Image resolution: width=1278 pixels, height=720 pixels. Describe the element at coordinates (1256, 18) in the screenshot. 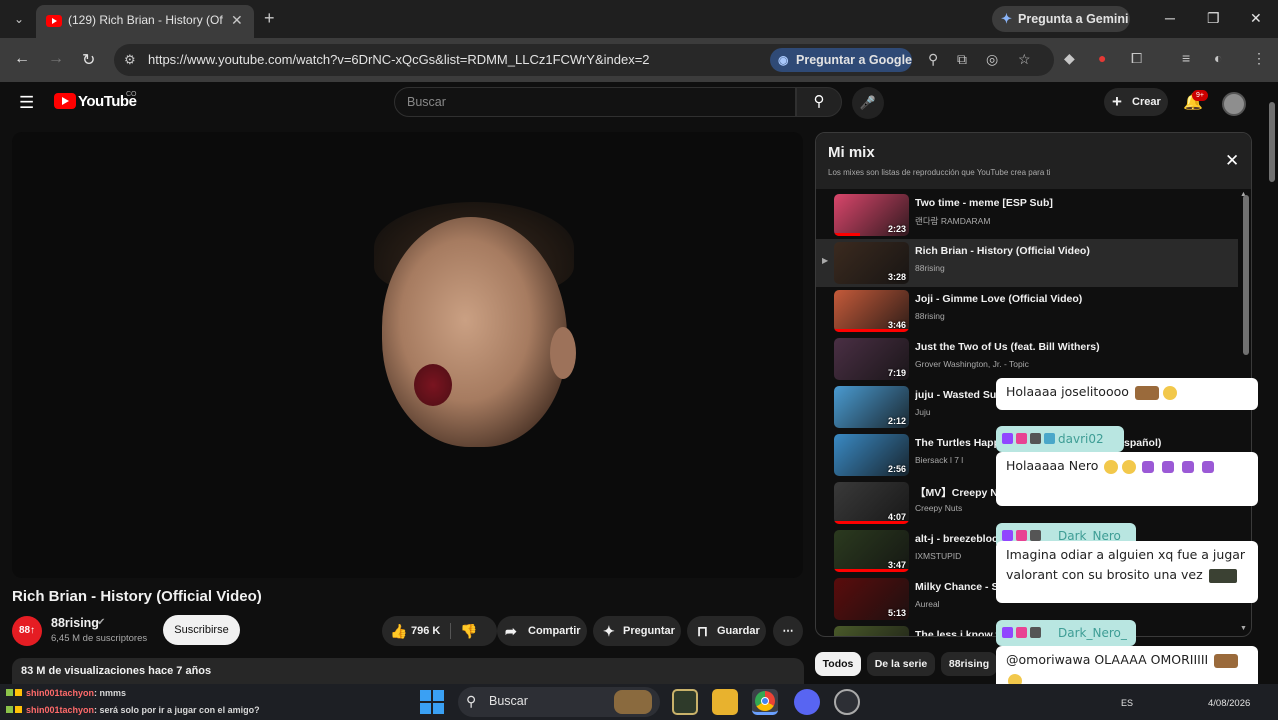

I see `window-close-icon: ✕` at that location.